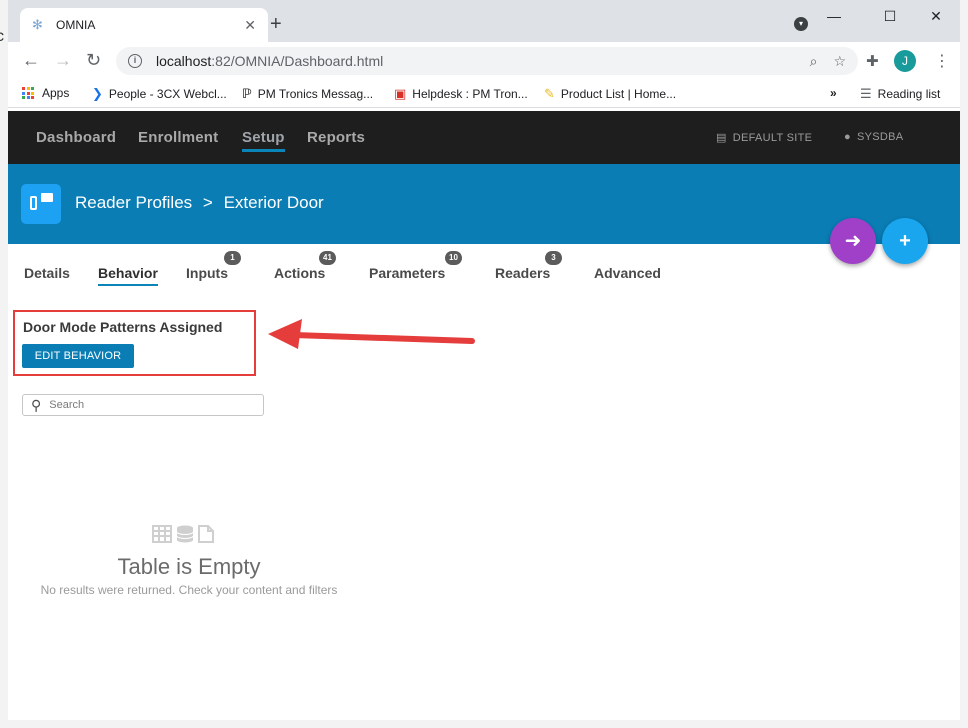  Describe the element at coordinates (371, 334) in the screenshot. I see `annotation-arrow-icon` at that location.